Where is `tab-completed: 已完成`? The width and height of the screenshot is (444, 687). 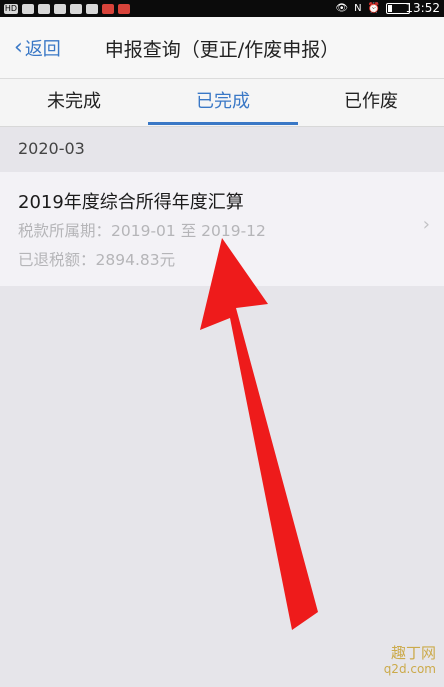
tab-completed: 已完成 is located at coordinates (223, 102).